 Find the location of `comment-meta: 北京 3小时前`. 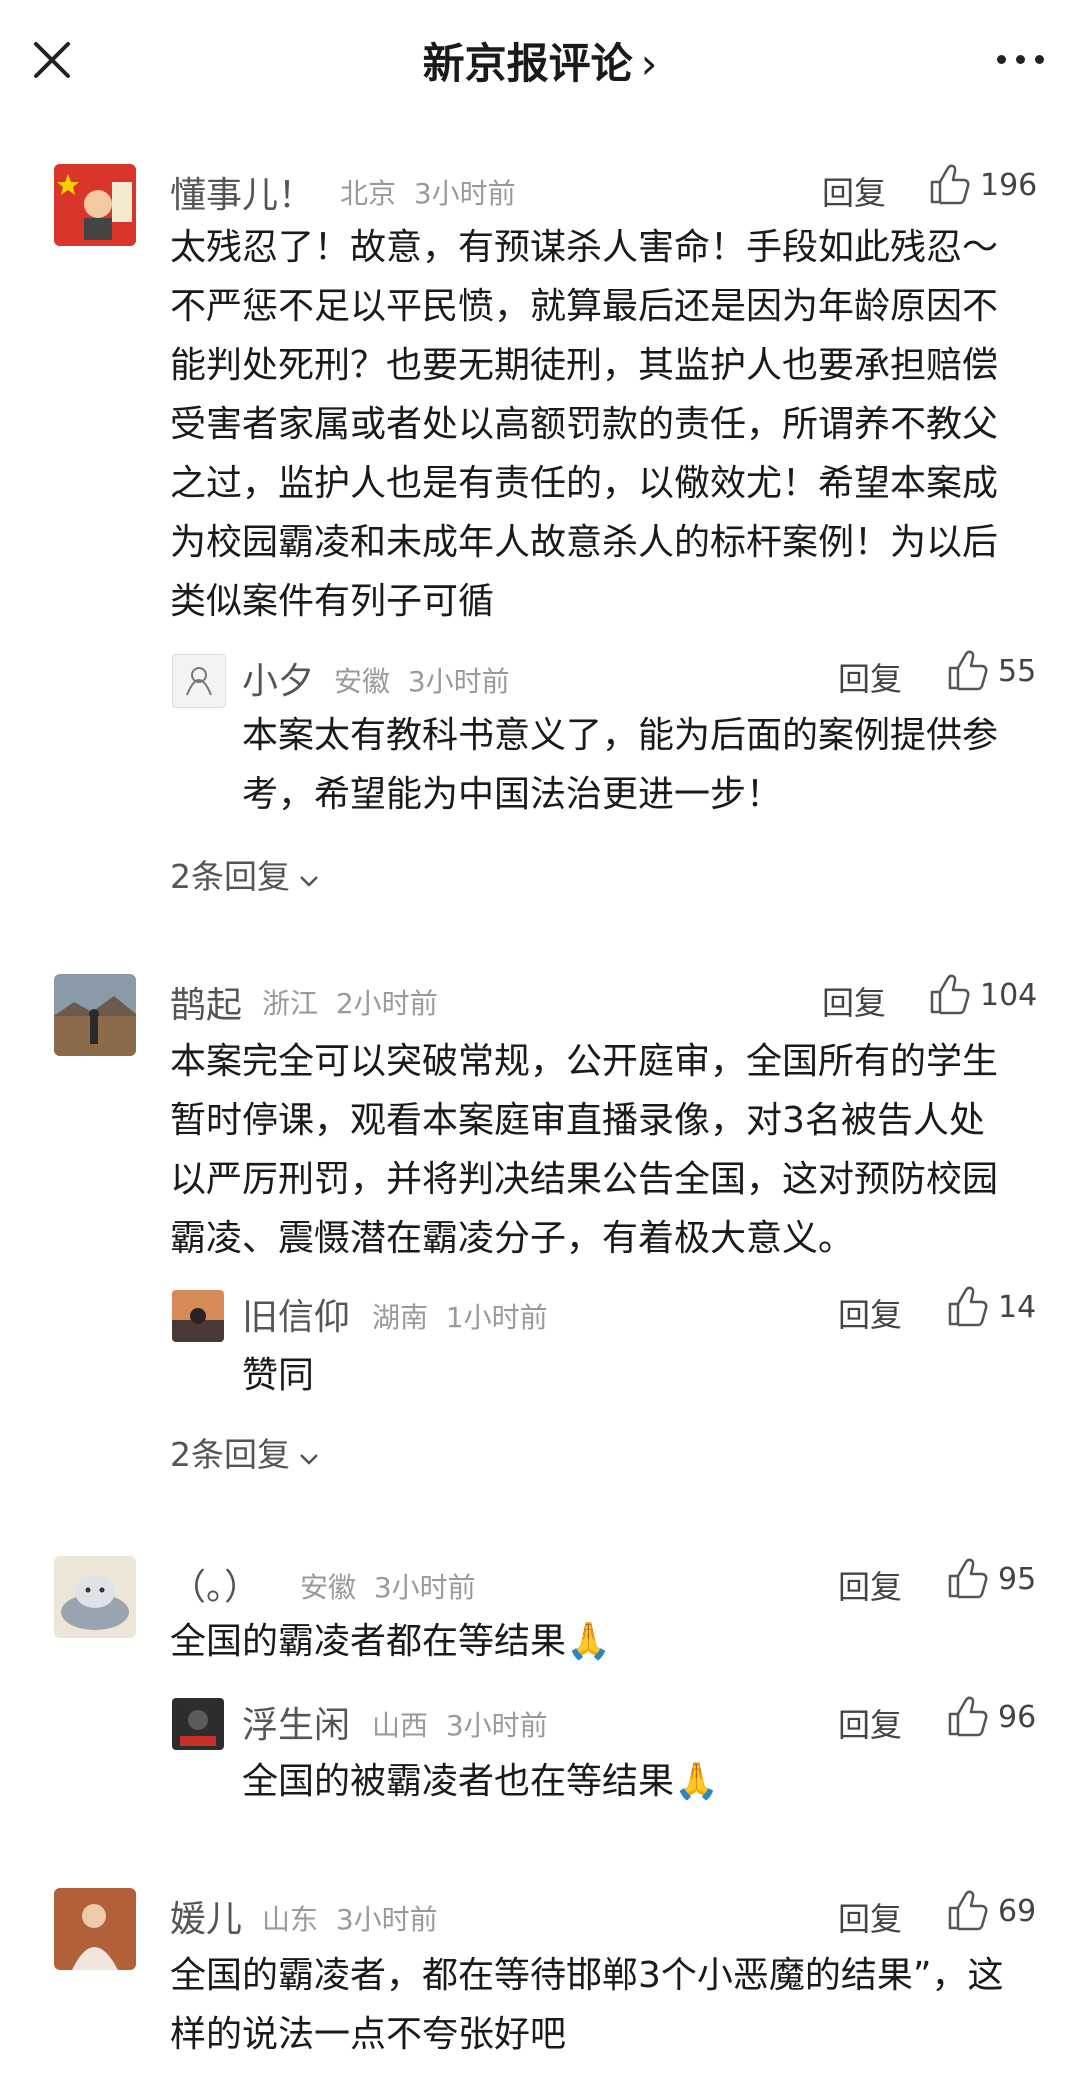

comment-meta: 北京 3小时前 is located at coordinates (428, 192).